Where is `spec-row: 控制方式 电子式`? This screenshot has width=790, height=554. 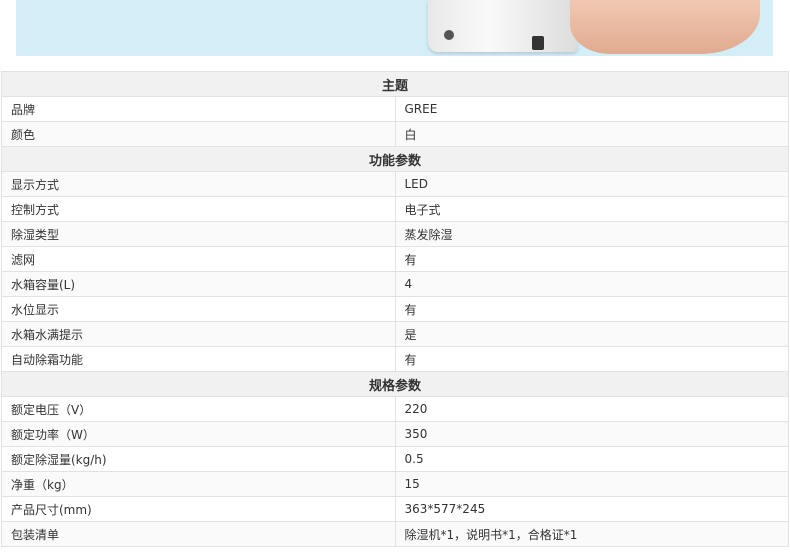
spec-row: 控制方式 电子式 is located at coordinates (395, 209).